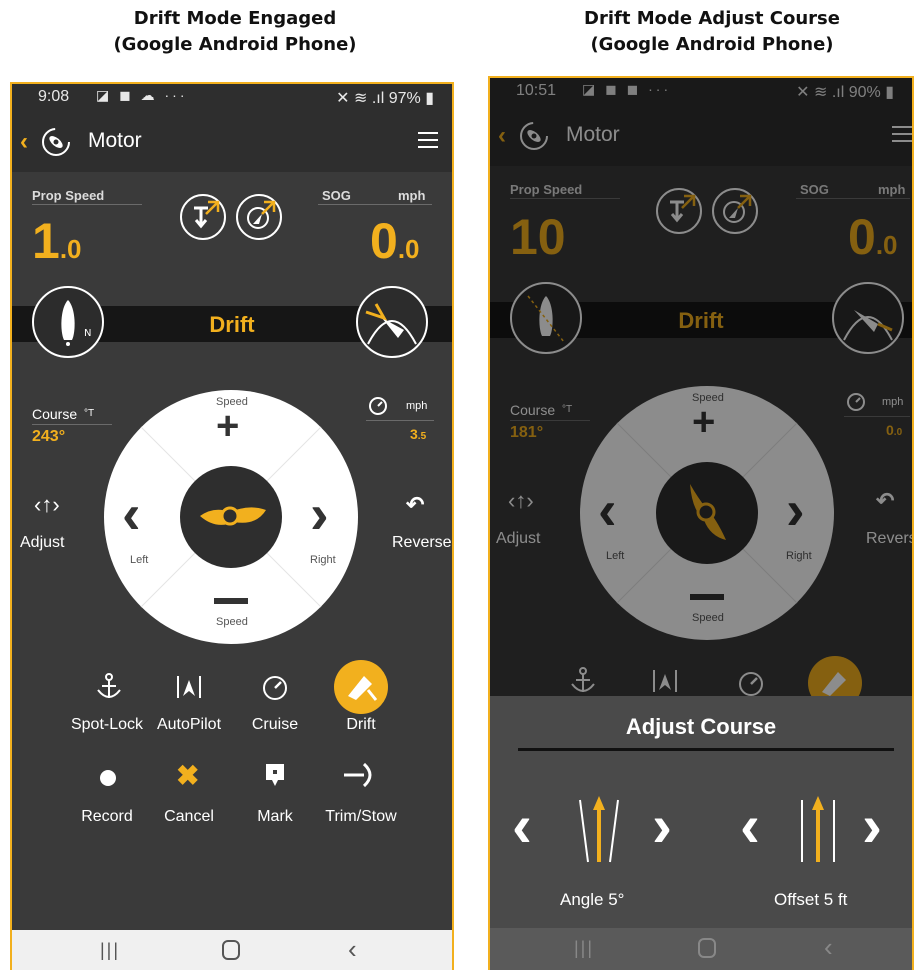 The image size is (914, 970). I want to click on status-time: 9:08, so click(54, 96).